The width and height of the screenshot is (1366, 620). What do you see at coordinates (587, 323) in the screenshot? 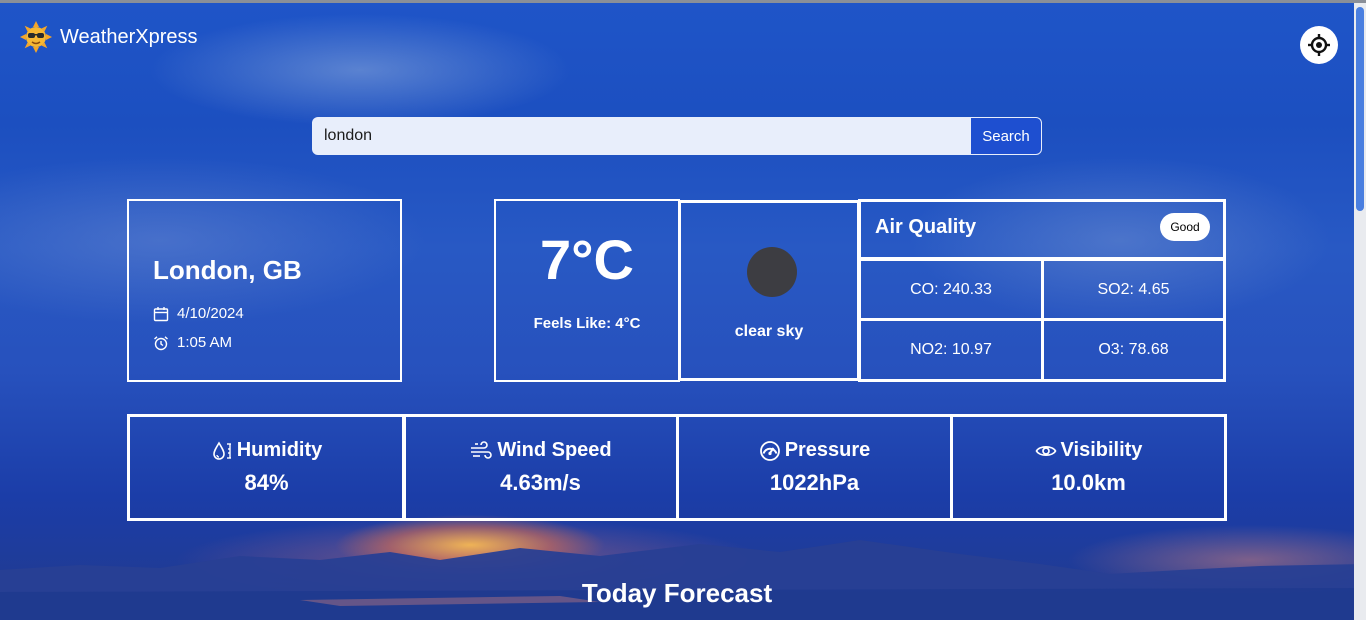
I see `feels-like: Feels Like: 4°C` at bounding box center [587, 323].